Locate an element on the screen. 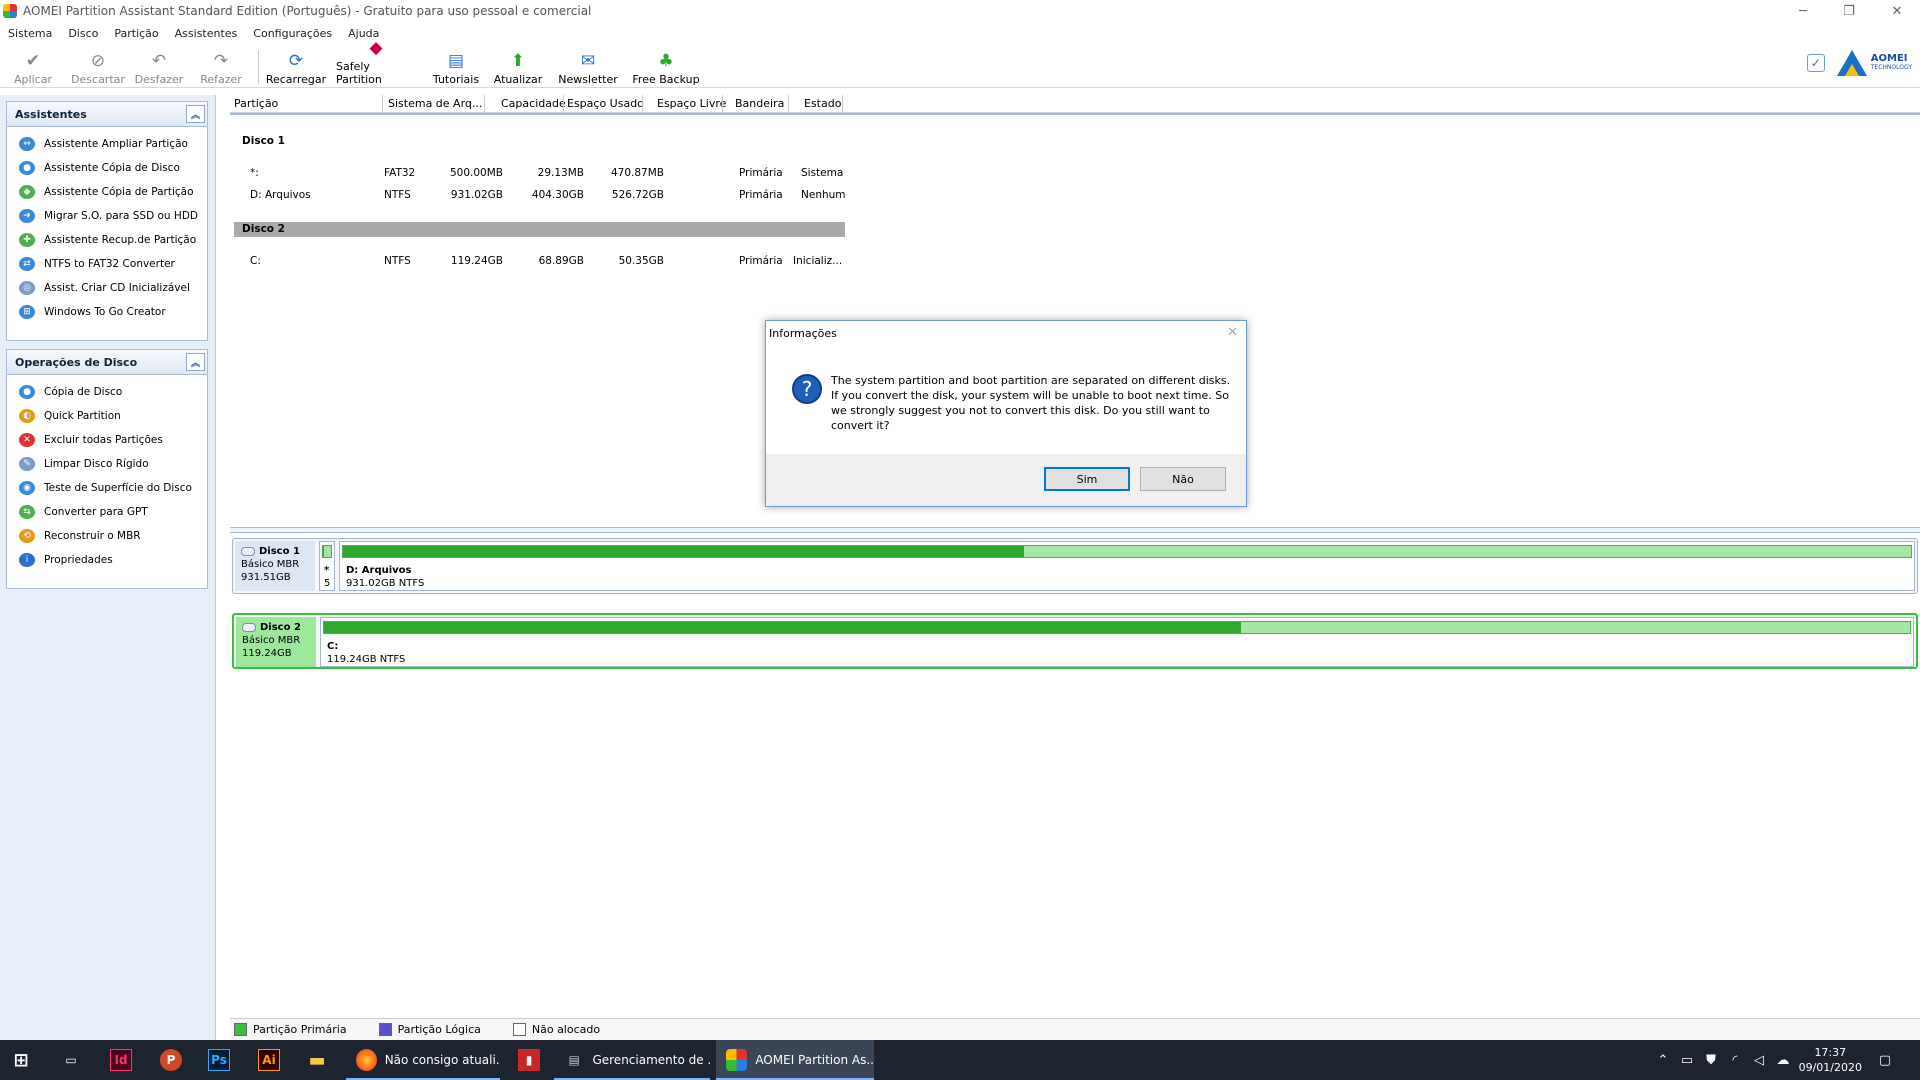 The width and height of the screenshot is (1920, 1080). reload-button: ⟳ Recarregar is located at coordinates (296, 66).